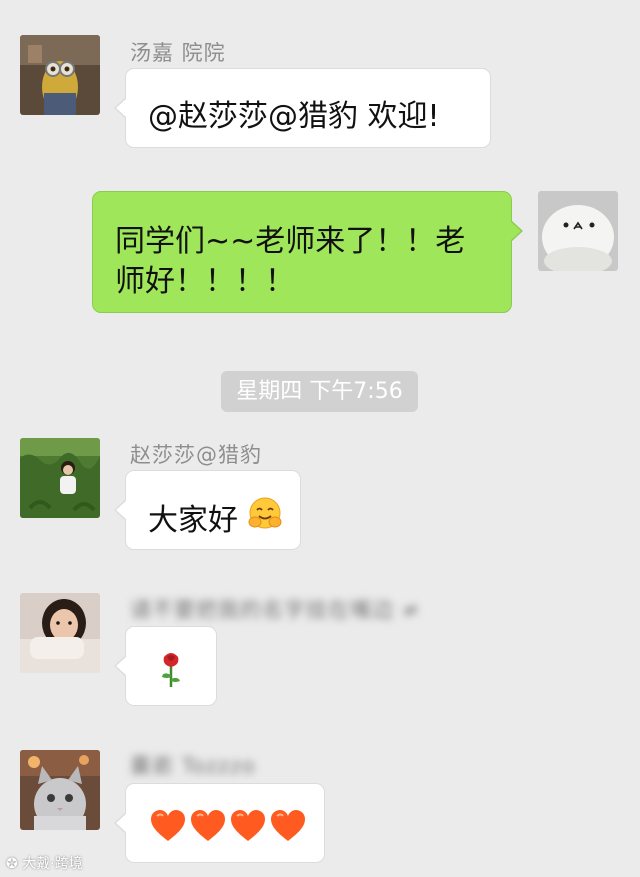 This screenshot has height=877, width=640. I want to click on message-text: @赵莎莎@猎豹 欢迎!, so click(294, 116).